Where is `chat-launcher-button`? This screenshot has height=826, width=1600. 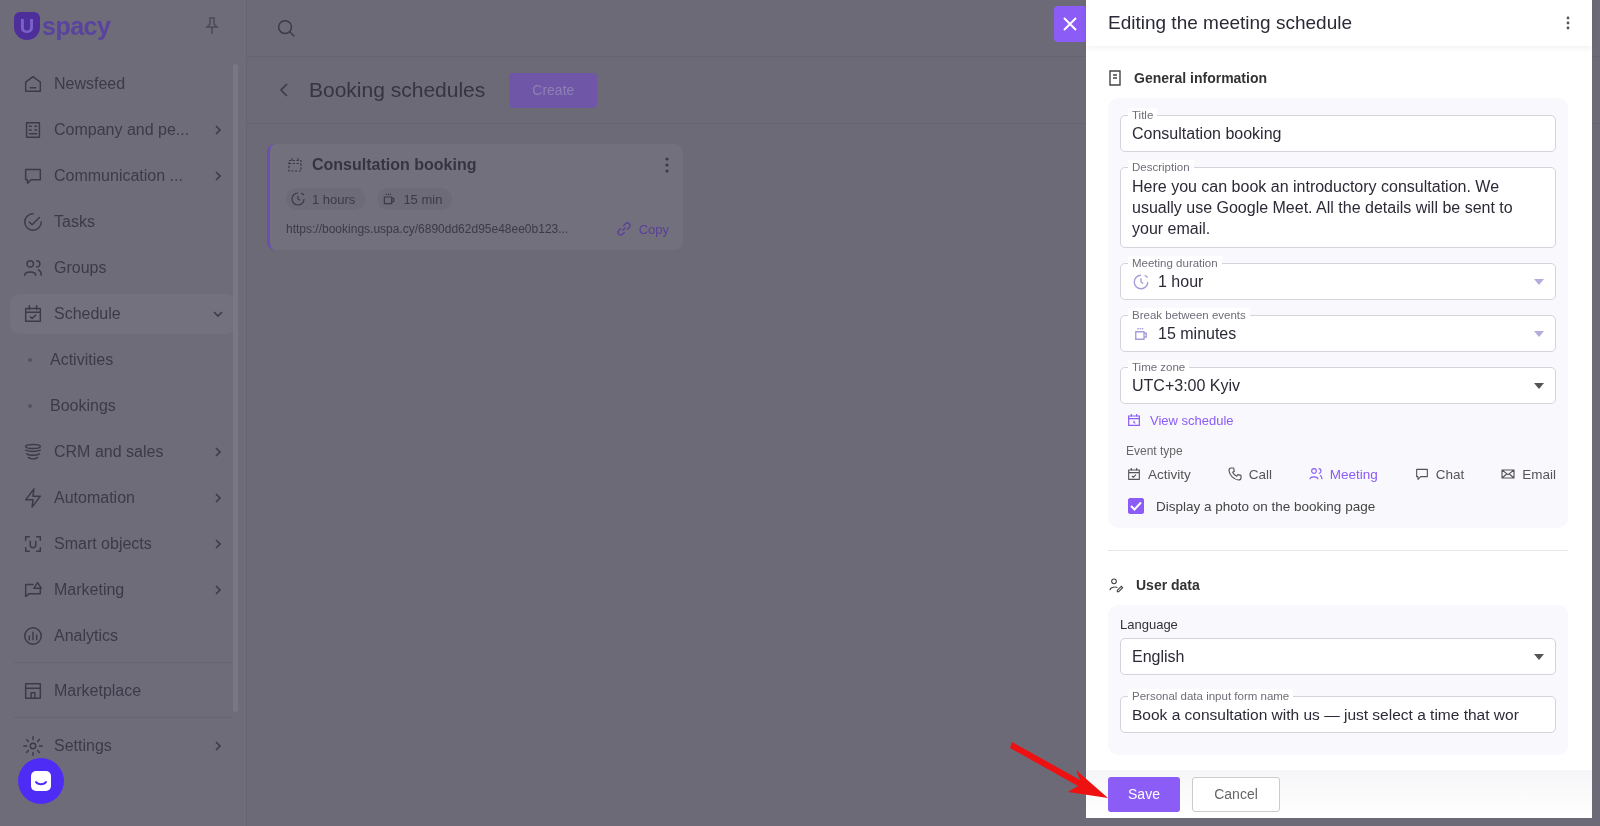
chat-launcher-button is located at coordinates (41, 781).